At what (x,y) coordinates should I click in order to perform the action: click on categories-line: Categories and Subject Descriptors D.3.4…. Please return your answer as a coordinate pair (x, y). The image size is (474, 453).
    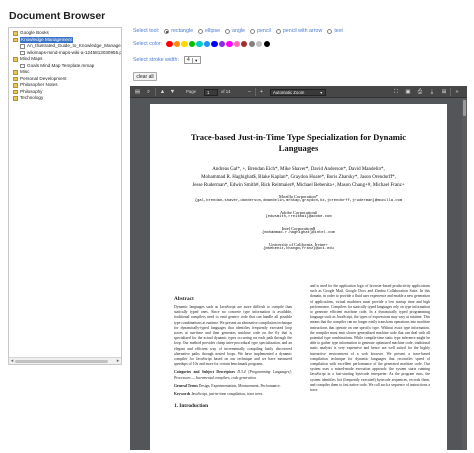
    Looking at the image, I should click on (233, 375).